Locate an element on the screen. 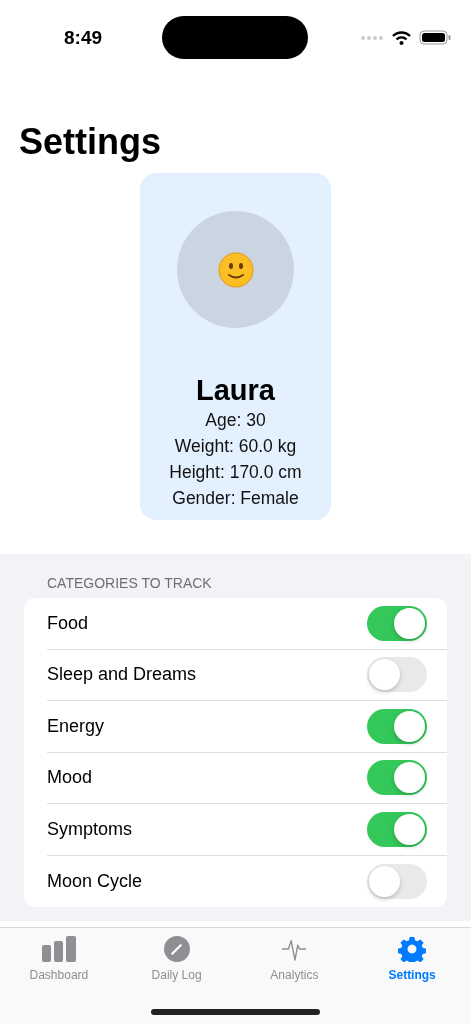  bar-chart-icon is located at coordinates (58, 949).